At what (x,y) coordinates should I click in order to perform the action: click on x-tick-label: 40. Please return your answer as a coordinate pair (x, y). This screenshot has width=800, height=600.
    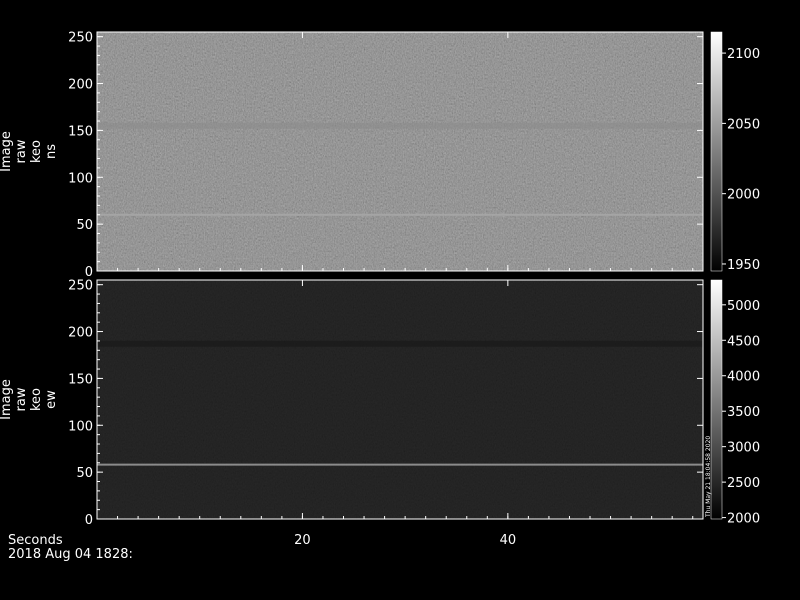
    Looking at the image, I should click on (508, 540).